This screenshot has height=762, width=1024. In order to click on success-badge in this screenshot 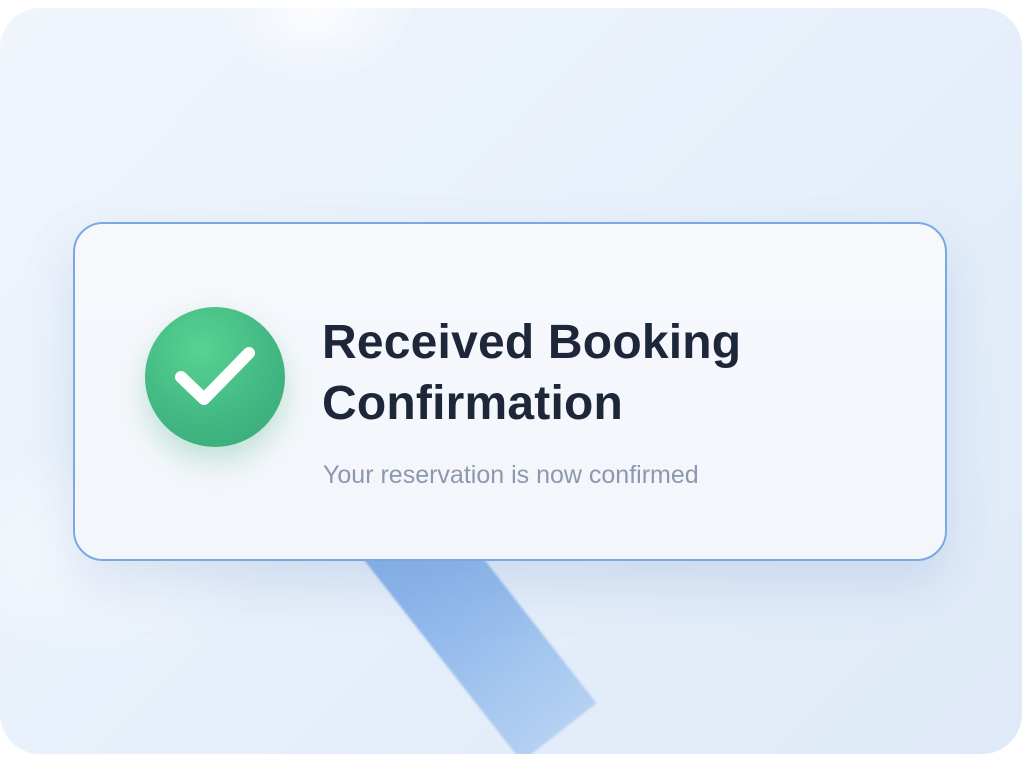, I will do `click(215, 377)`.